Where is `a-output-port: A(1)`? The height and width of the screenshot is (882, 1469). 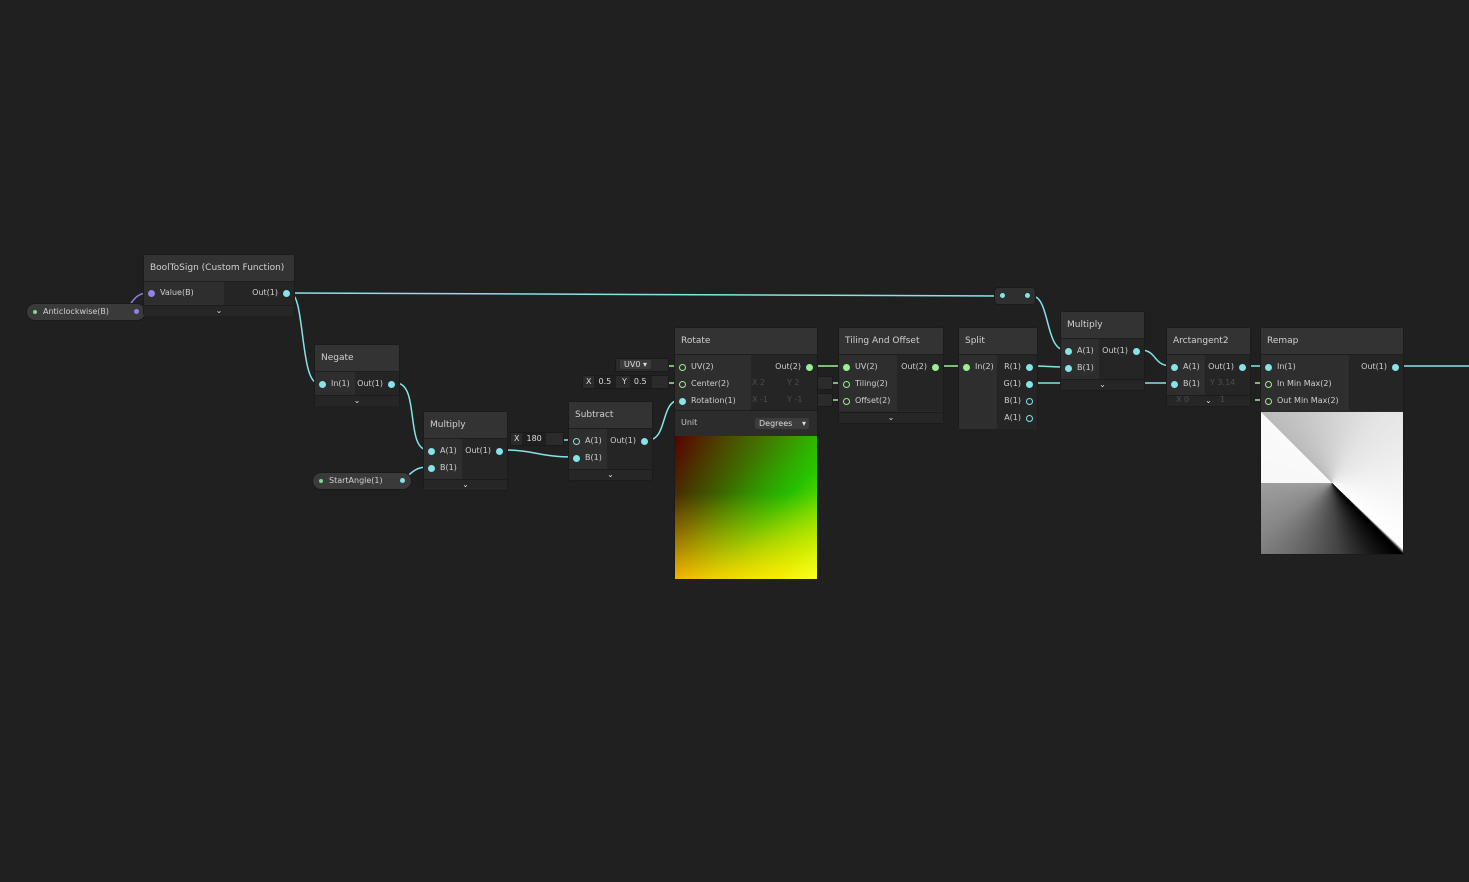
a-output-port: A(1) is located at coordinates (1018, 418).